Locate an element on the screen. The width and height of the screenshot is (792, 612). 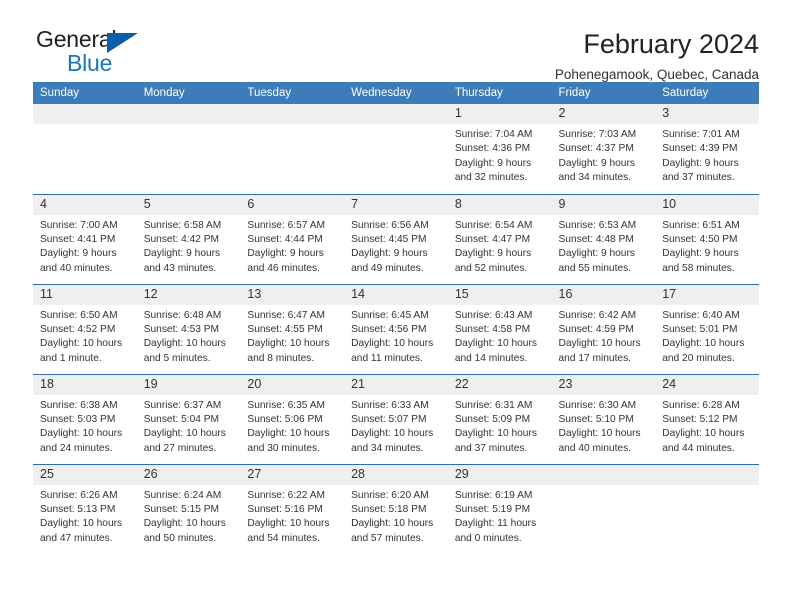
sunset-text: Sunset: 5:09 PM is located at coordinates (492, 419).